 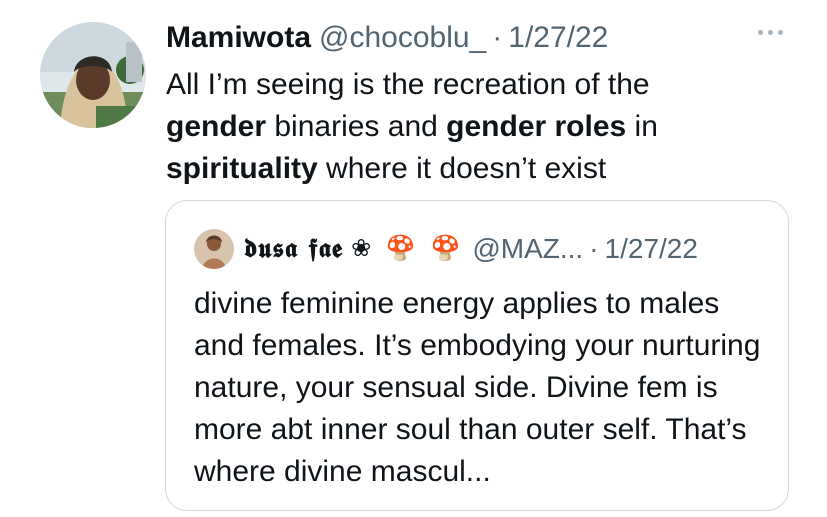 I want to click on bold-segment: gender, so click(x=216, y=126).